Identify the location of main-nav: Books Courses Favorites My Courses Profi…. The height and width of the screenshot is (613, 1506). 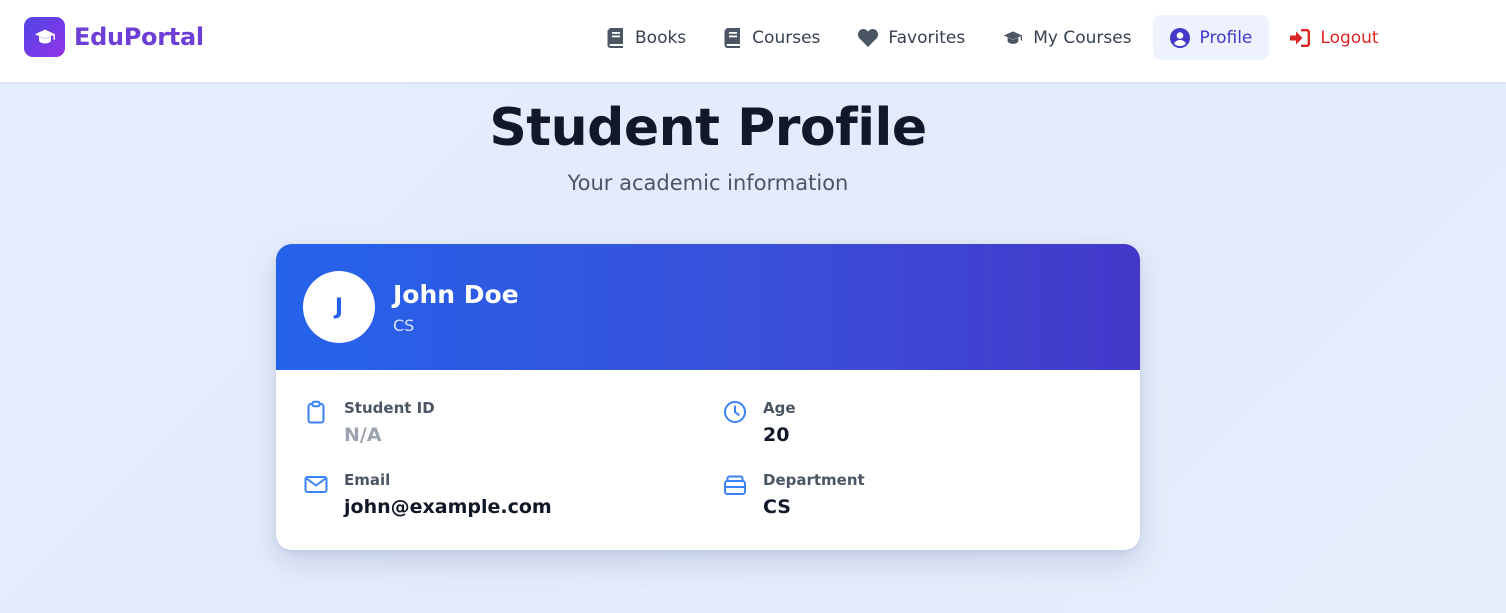
(995, 37).